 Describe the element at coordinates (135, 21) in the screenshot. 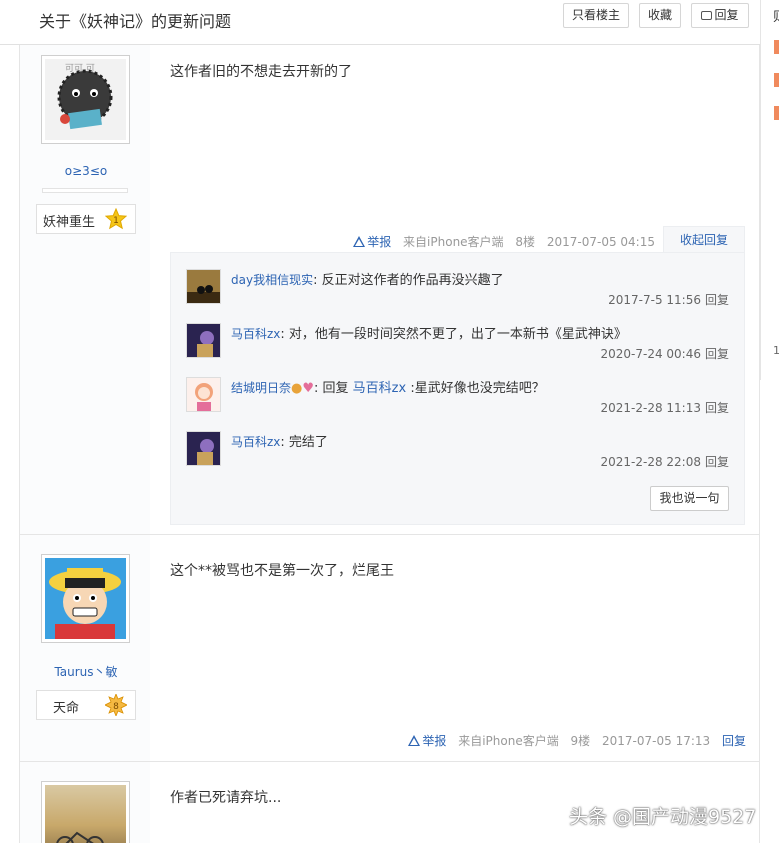

I see `thread-title: 关于《妖神记》的更新问题` at that location.